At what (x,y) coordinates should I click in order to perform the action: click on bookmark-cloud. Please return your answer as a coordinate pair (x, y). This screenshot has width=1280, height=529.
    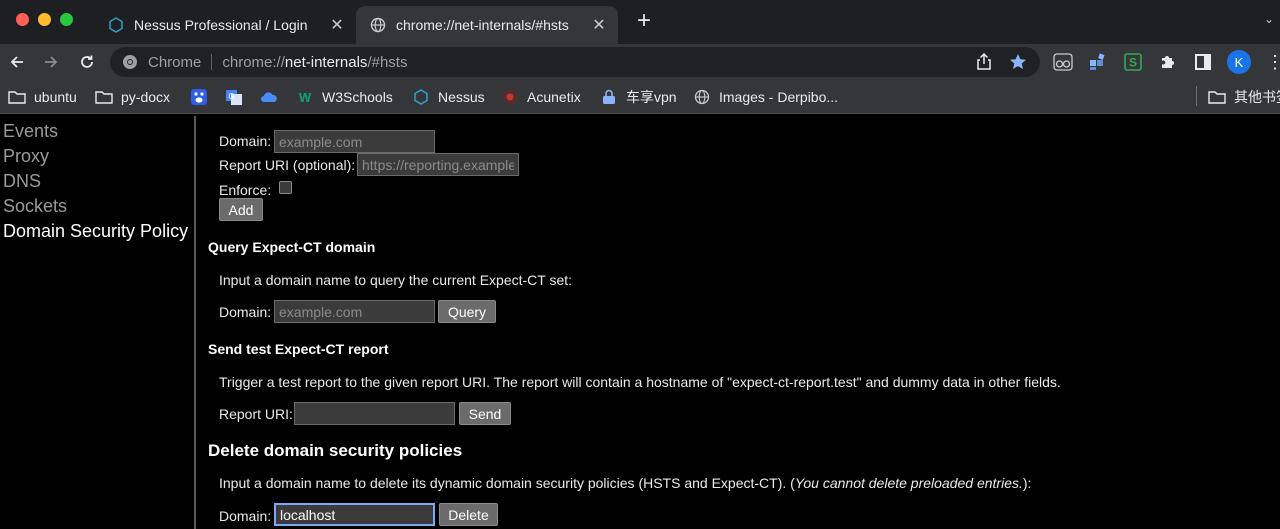
    Looking at the image, I should click on (273, 97).